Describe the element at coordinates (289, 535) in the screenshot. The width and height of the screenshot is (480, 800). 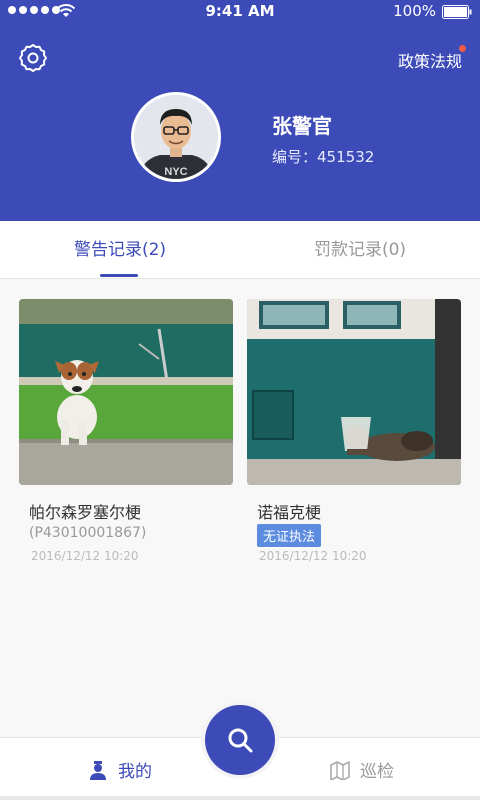
I see `violation-tag: 无证执法` at that location.